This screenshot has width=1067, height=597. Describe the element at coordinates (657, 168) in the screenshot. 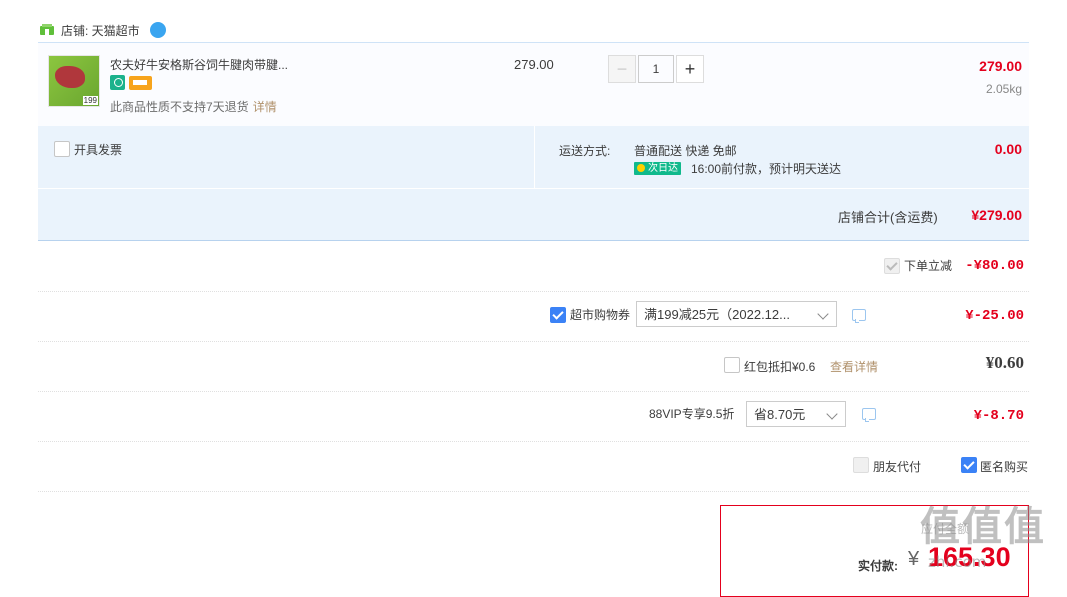

I see `next-day-badge: 次日达` at that location.